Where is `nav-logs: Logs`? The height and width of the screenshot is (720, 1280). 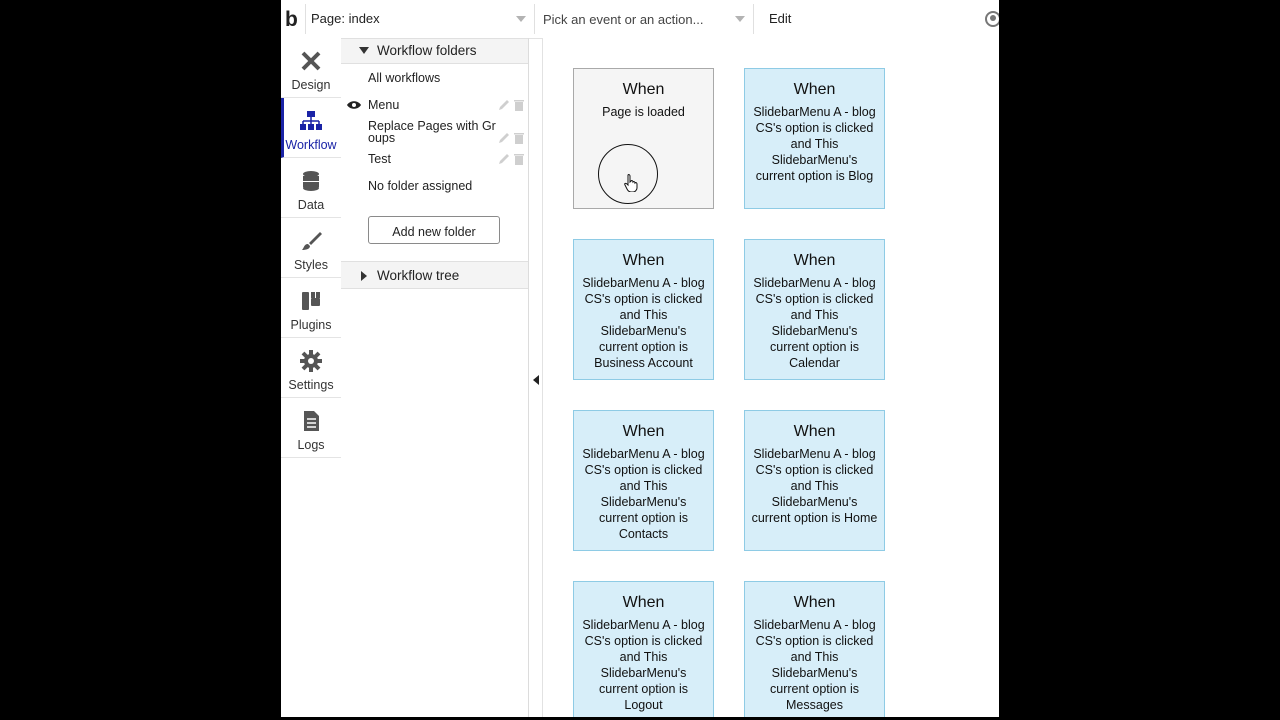
nav-logs: Logs is located at coordinates (311, 428).